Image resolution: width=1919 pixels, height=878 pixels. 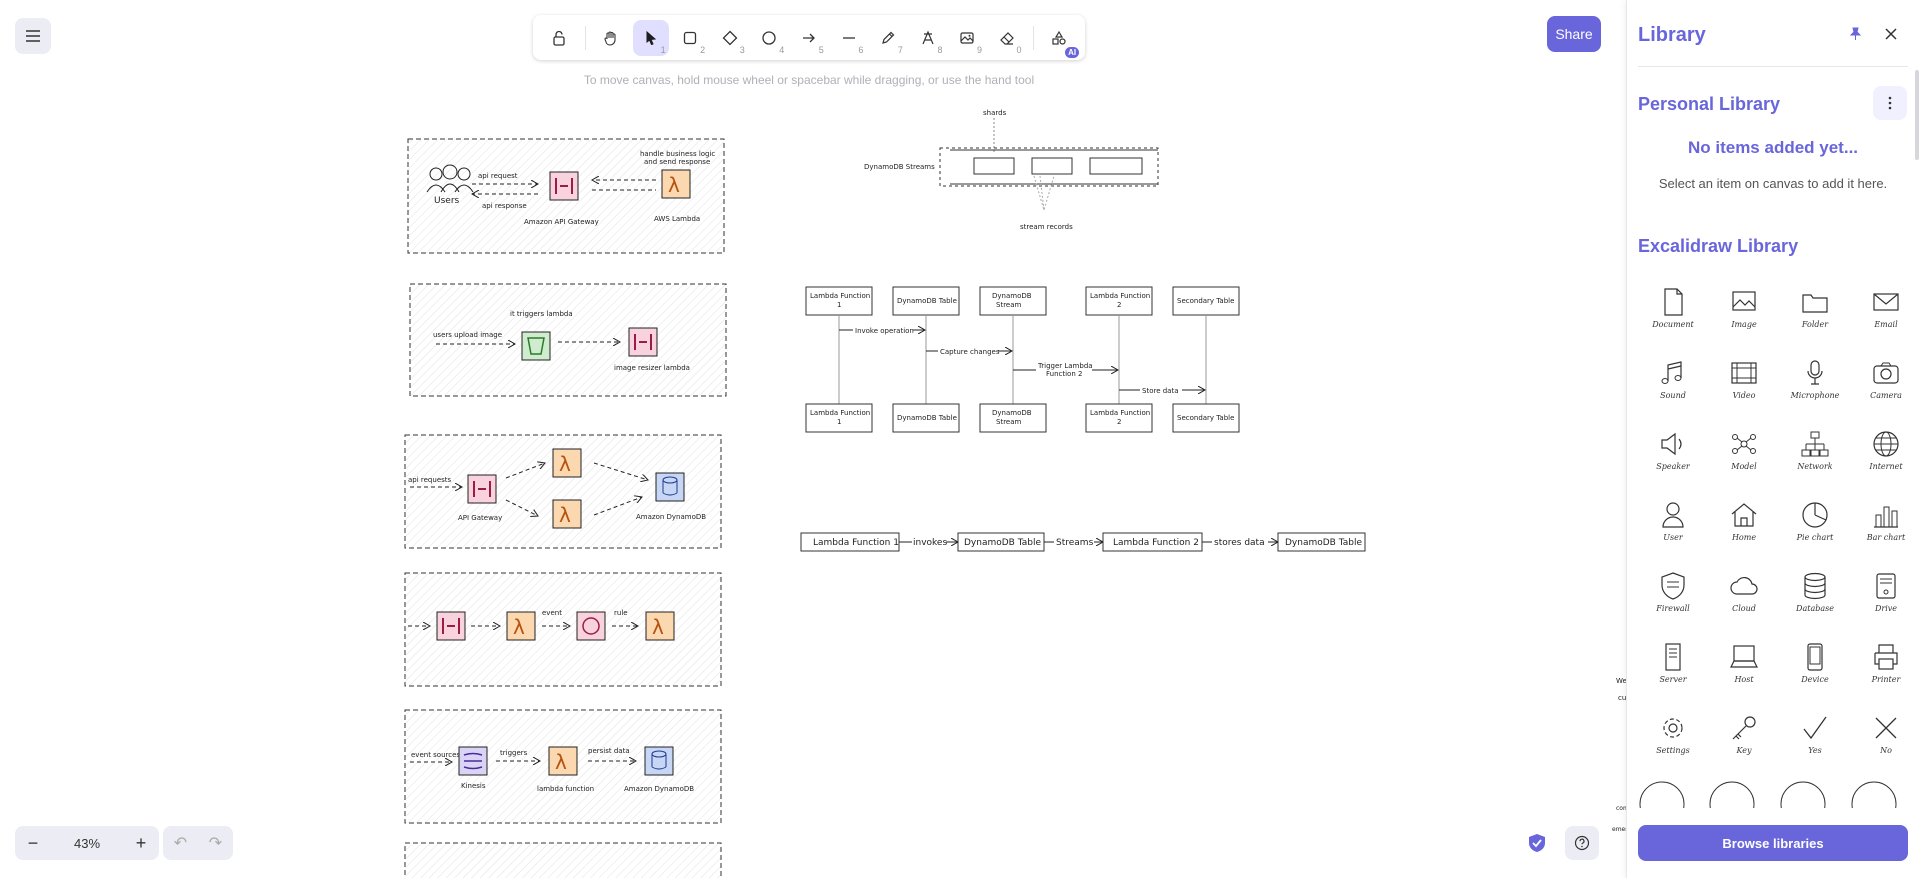 What do you see at coordinates (480, 518) in the screenshot?
I see `gateway-label-2: API Gateway` at bounding box center [480, 518].